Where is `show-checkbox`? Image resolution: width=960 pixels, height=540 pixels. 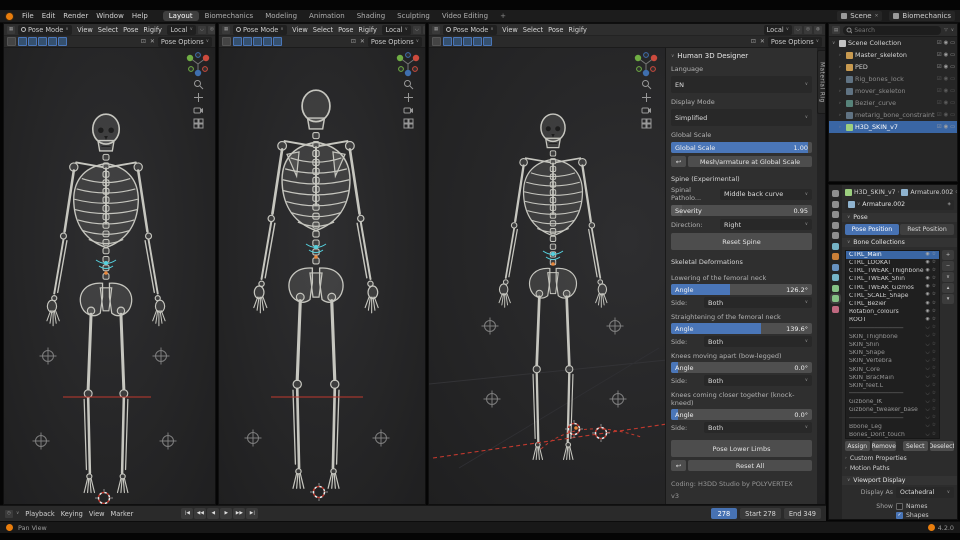
show-checkbox is located at coordinates (899, 515).